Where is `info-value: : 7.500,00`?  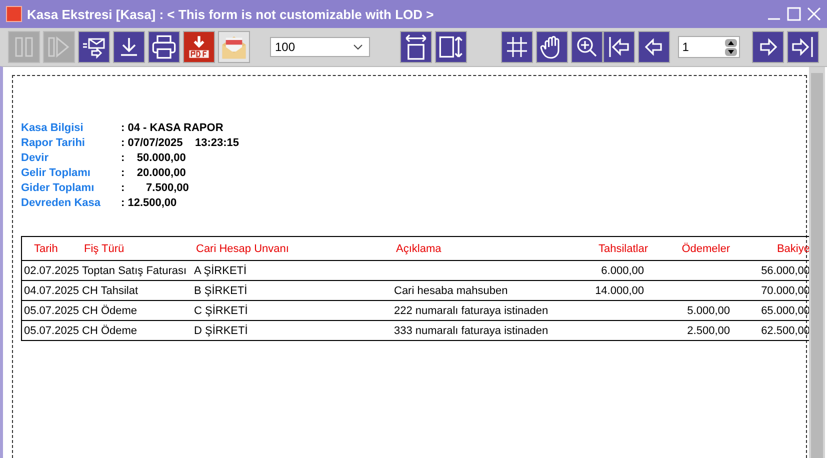
info-value: : 7.500,00 is located at coordinates (155, 188).